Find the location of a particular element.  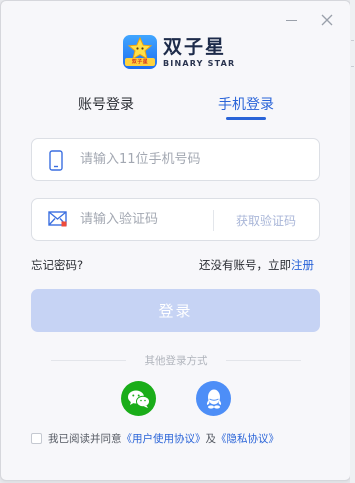

agreement-and: 及 is located at coordinates (211, 439).